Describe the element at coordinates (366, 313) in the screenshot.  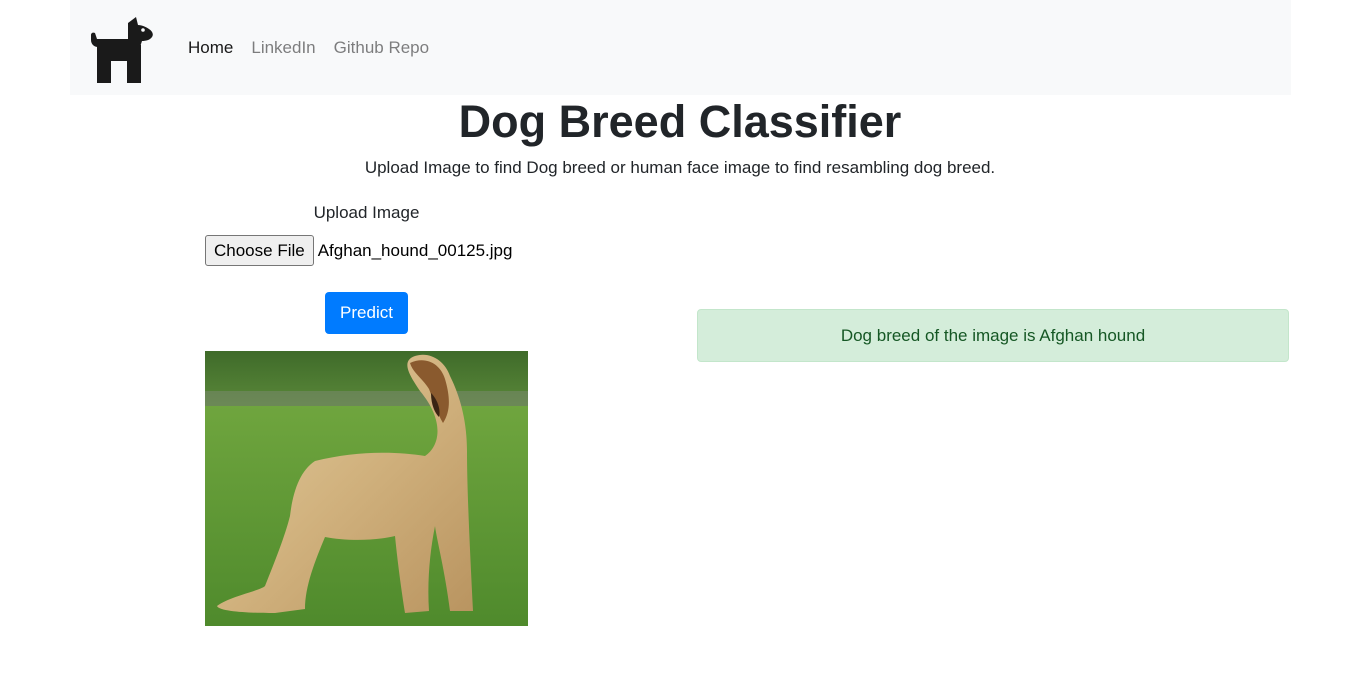
I see `predict-button: Predict` at that location.